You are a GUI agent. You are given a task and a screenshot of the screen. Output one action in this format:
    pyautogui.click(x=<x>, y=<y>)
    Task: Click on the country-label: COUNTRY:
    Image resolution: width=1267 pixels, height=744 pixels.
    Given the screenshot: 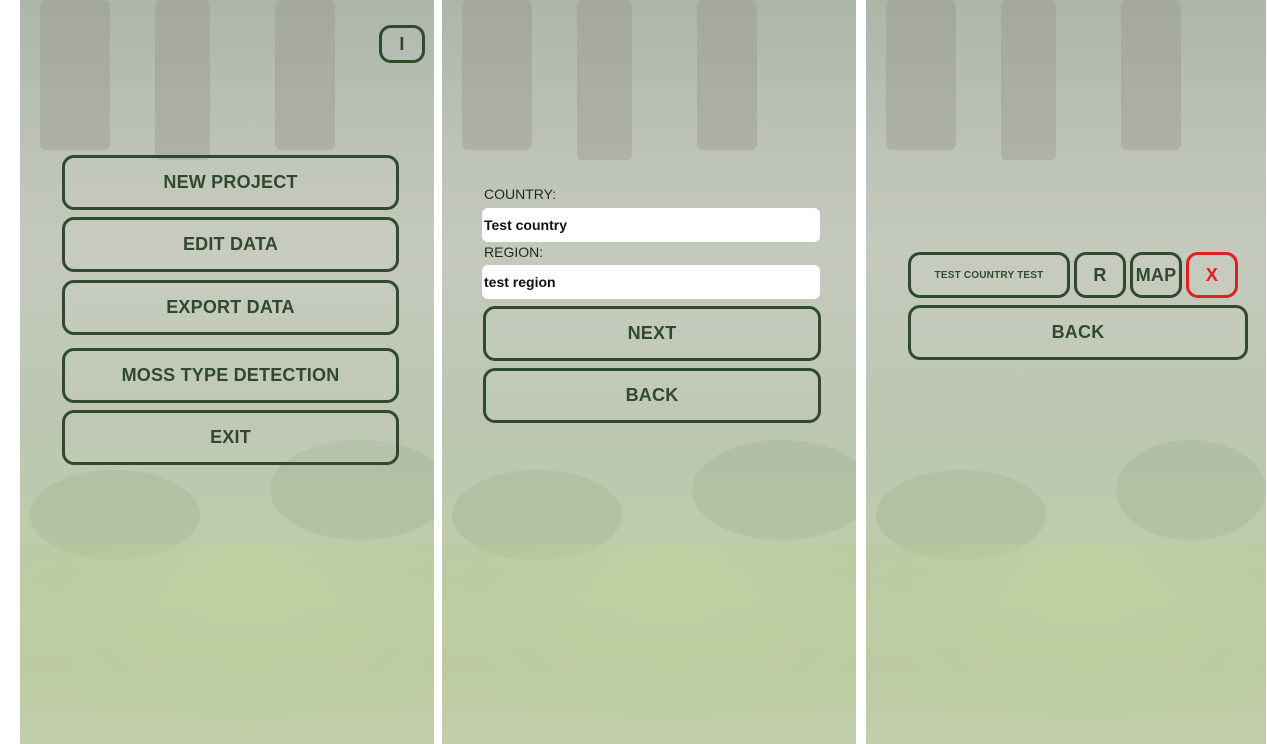 What is the action you would take?
    pyautogui.click(x=520, y=194)
    